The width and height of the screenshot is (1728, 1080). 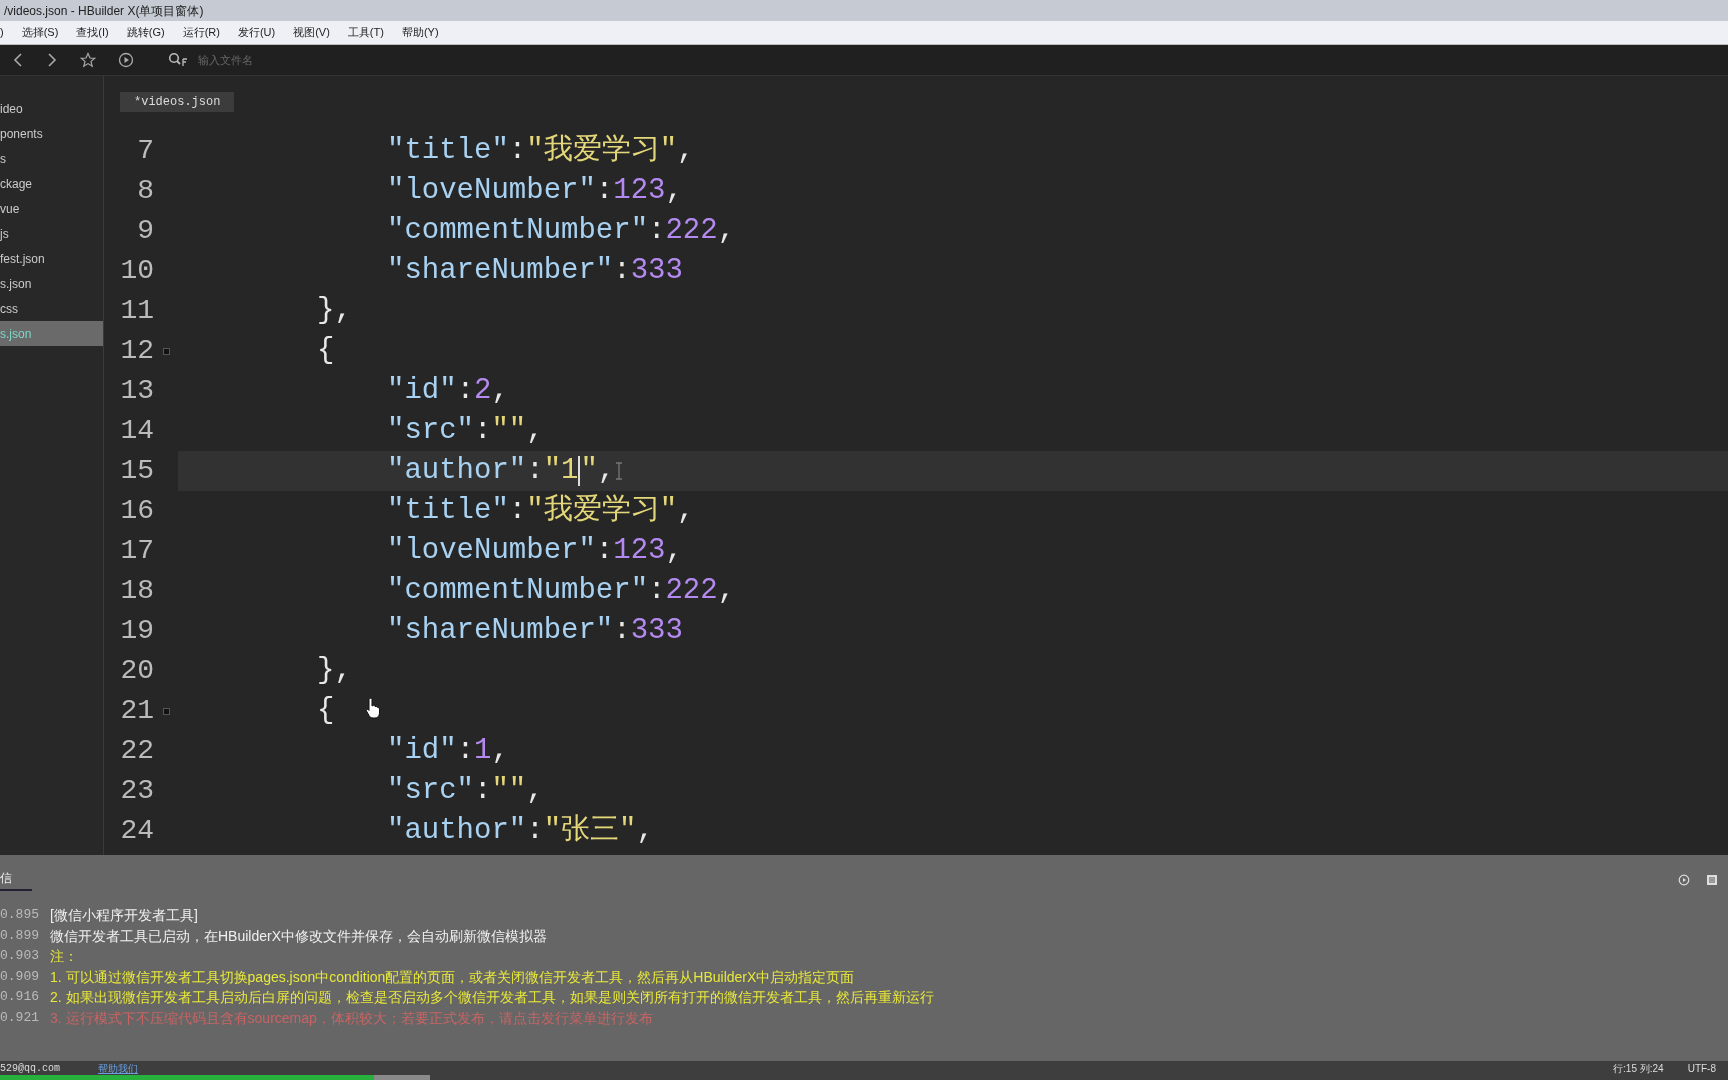 What do you see at coordinates (51, 108) in the screenshot?
I see `file-tree-item: ideo` at bounding box center [51, 108].